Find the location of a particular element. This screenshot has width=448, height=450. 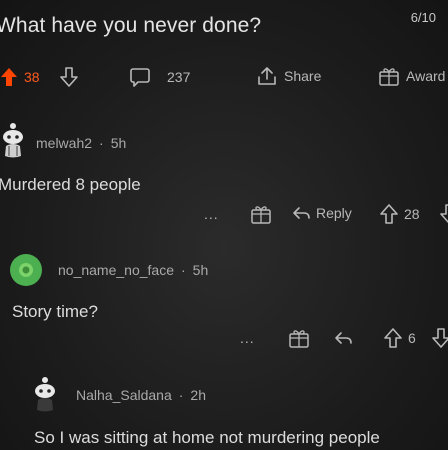

comment-no-name-no-face: no_name_no_face · 5h is located at coordinates (109, 270).